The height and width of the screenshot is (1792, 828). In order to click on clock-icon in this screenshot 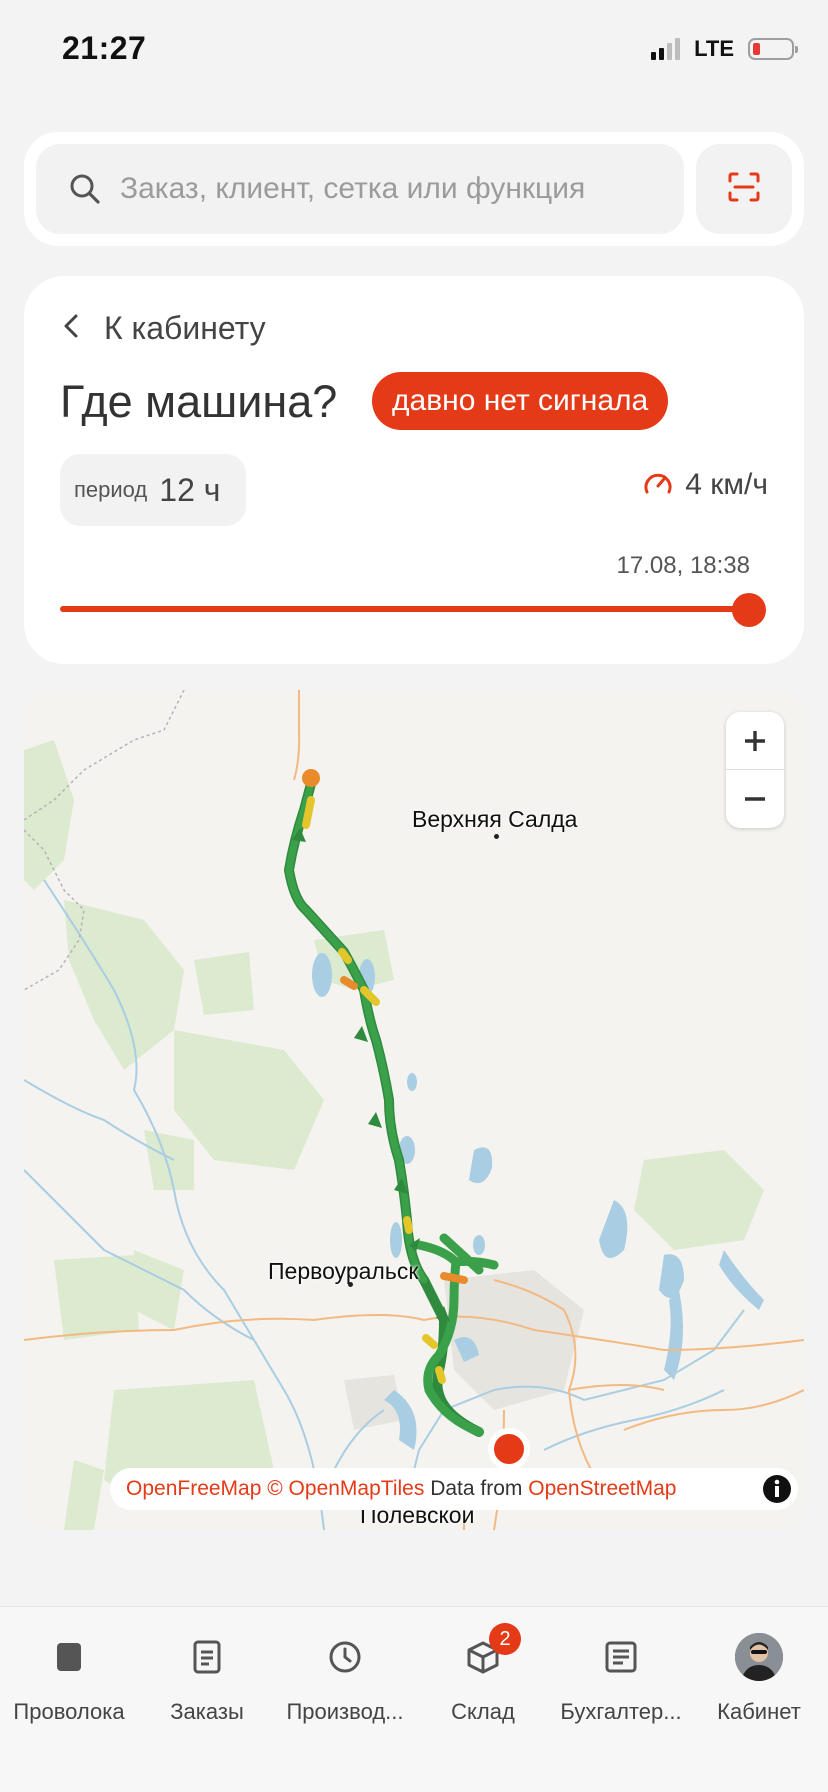, I will do `click(345, 1657)`.